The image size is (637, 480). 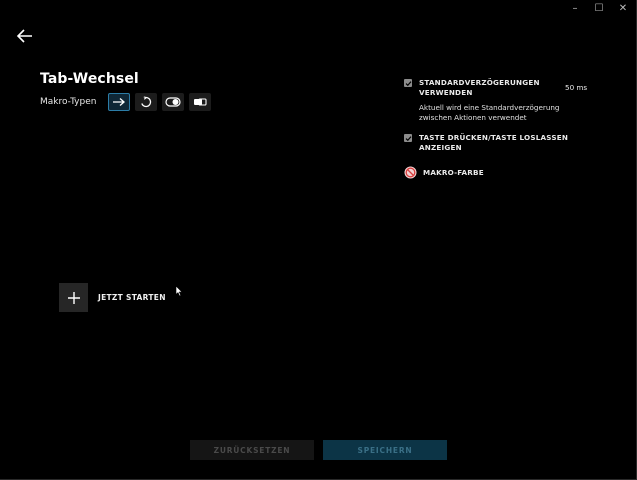 I want to click on default-delays-checkbox, so click(x=408, y=83).